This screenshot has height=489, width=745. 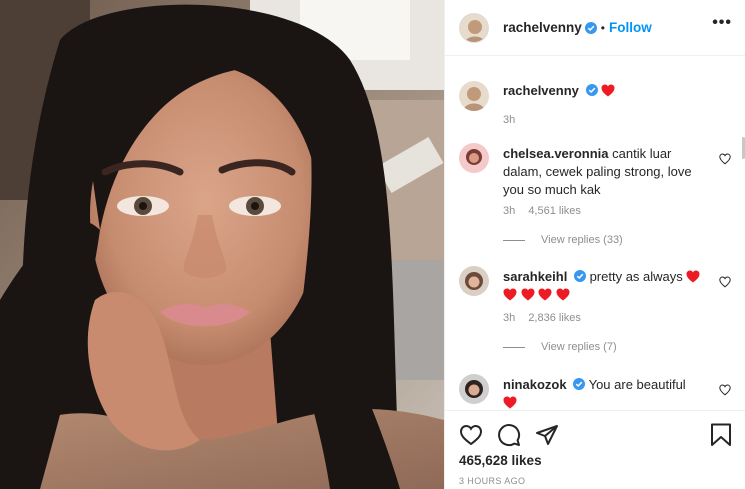 What do you see at coordinates (722, 23) in the screenshot?
I see `more-options-icon: •••` at bounding box center [722, 23].